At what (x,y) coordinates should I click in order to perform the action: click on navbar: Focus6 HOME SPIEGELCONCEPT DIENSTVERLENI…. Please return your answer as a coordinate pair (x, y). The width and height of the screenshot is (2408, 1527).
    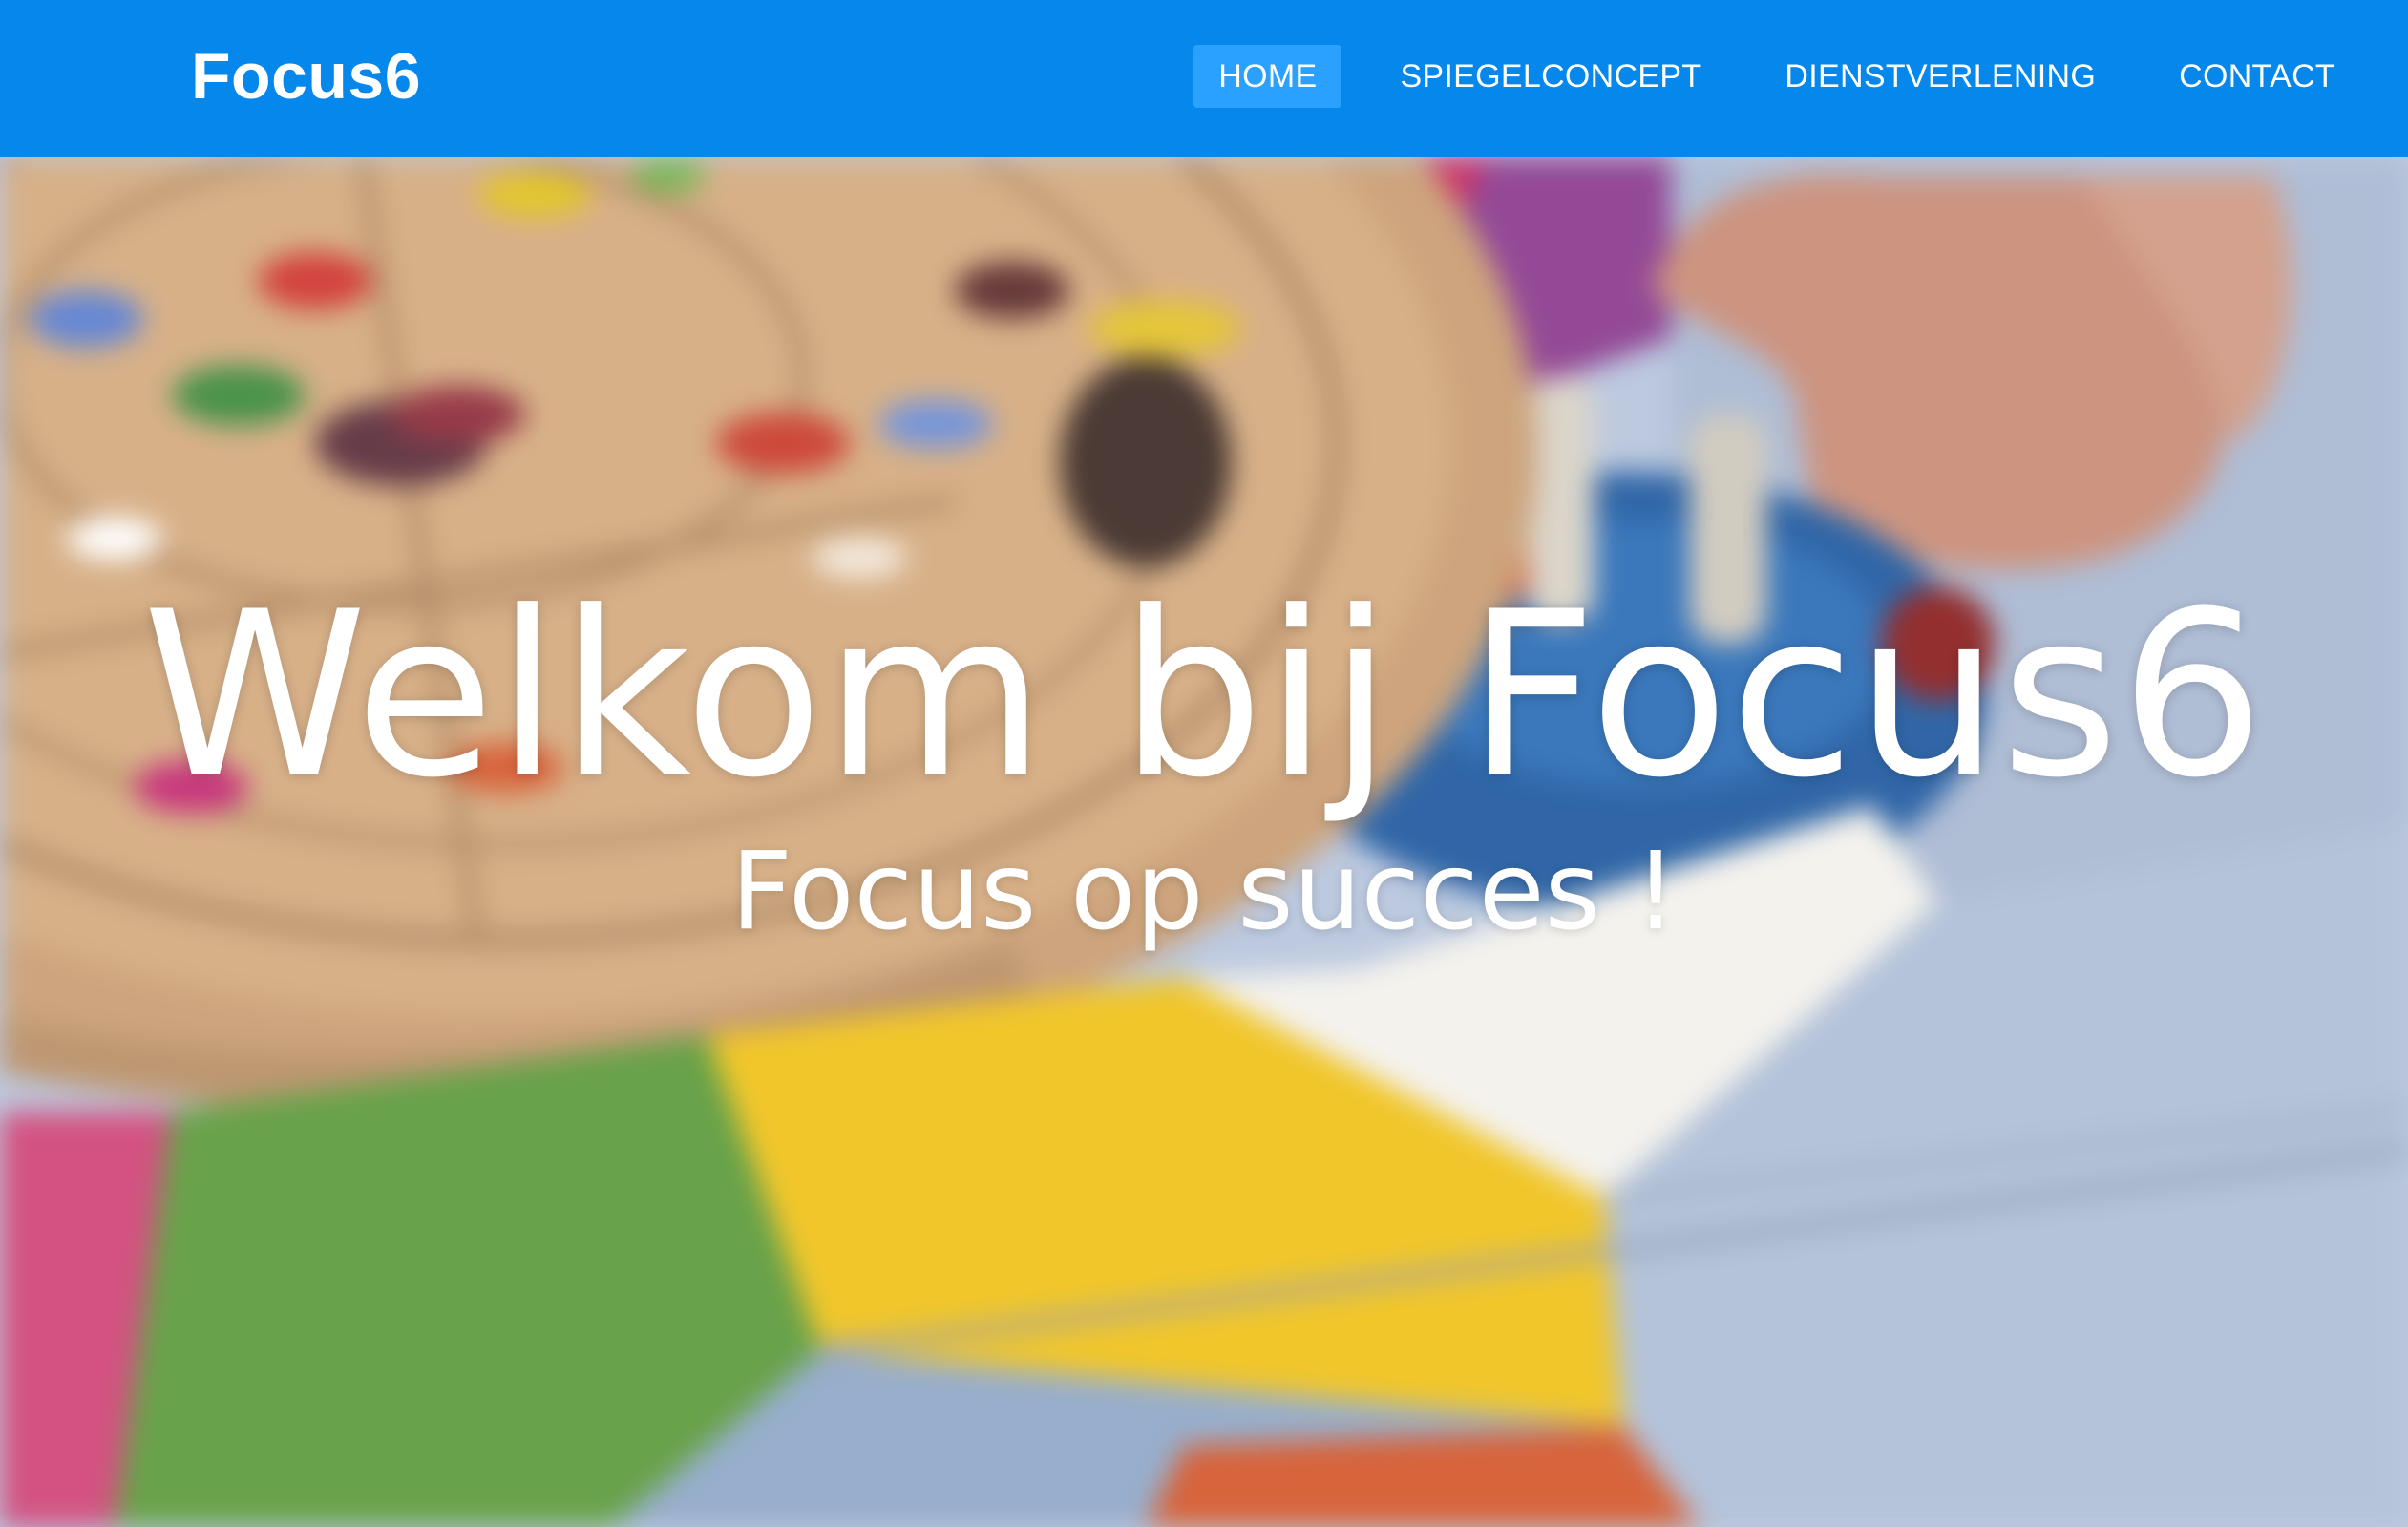
    Looking at the image, I should click on (1204, 78).